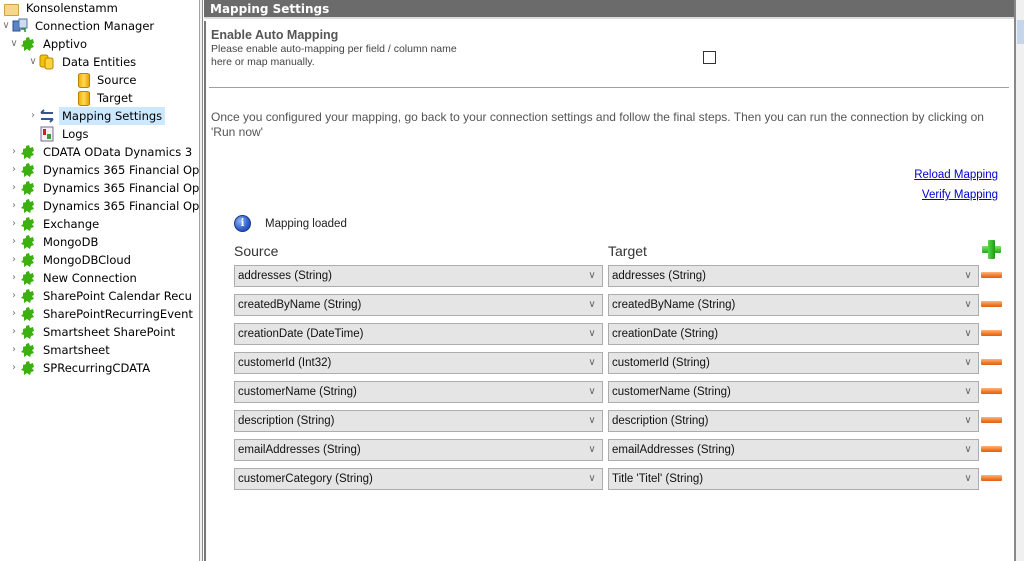 This screenshot has width=1024, height=561. I want to click on target-field-dropdown: customerName (String) ∨, so click(793, 392).